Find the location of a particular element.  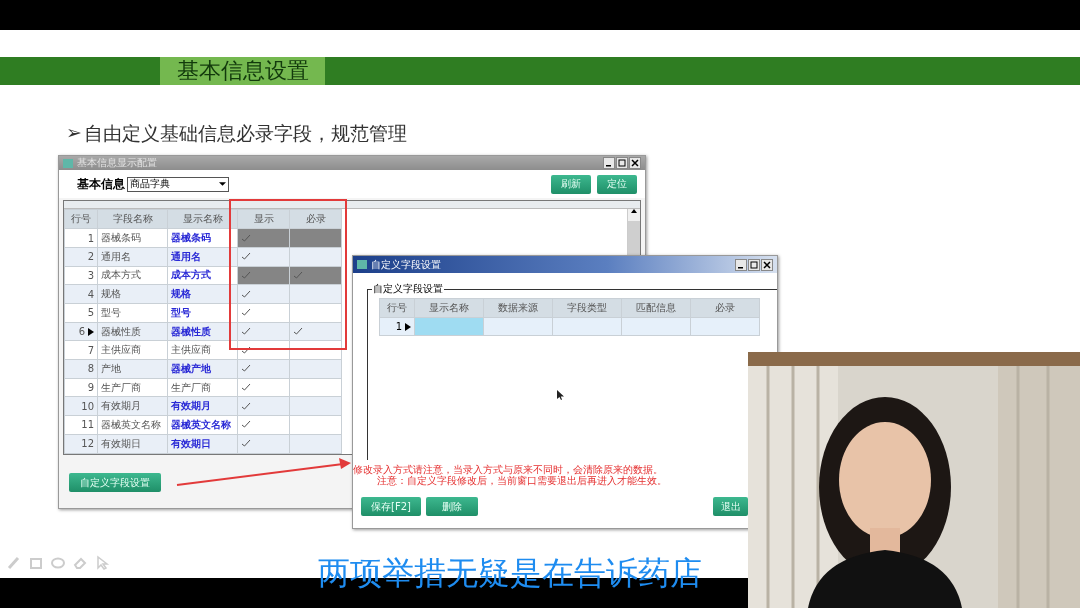

window-title: 基本信息显示配置 is located at coordinates (117, 163).